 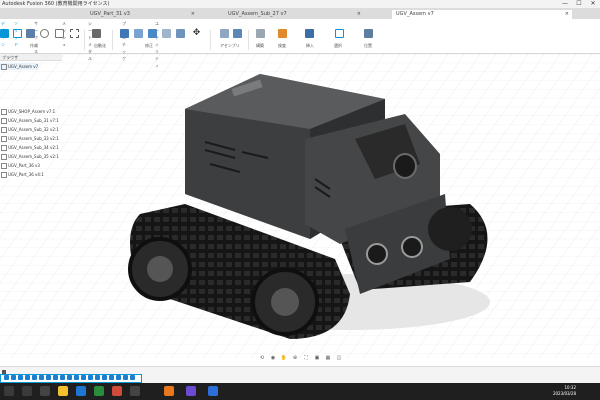 What do you see at coordinates (368, 46) in the screenshot?
I see `group-position: 位置` at bounding box center [368, 46].